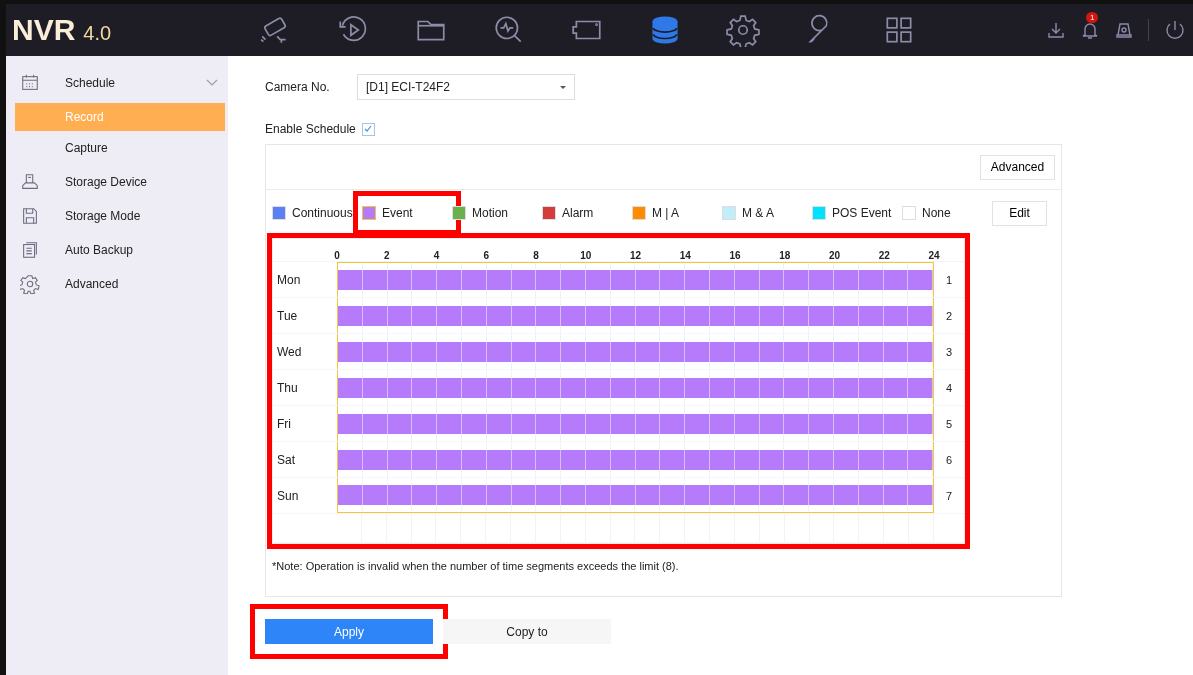 The image size is (1193, 675). What do you see at coordinates (586, 255) in the screenshot?
I see `hour-label: 10` at bounding box center [586, 255].